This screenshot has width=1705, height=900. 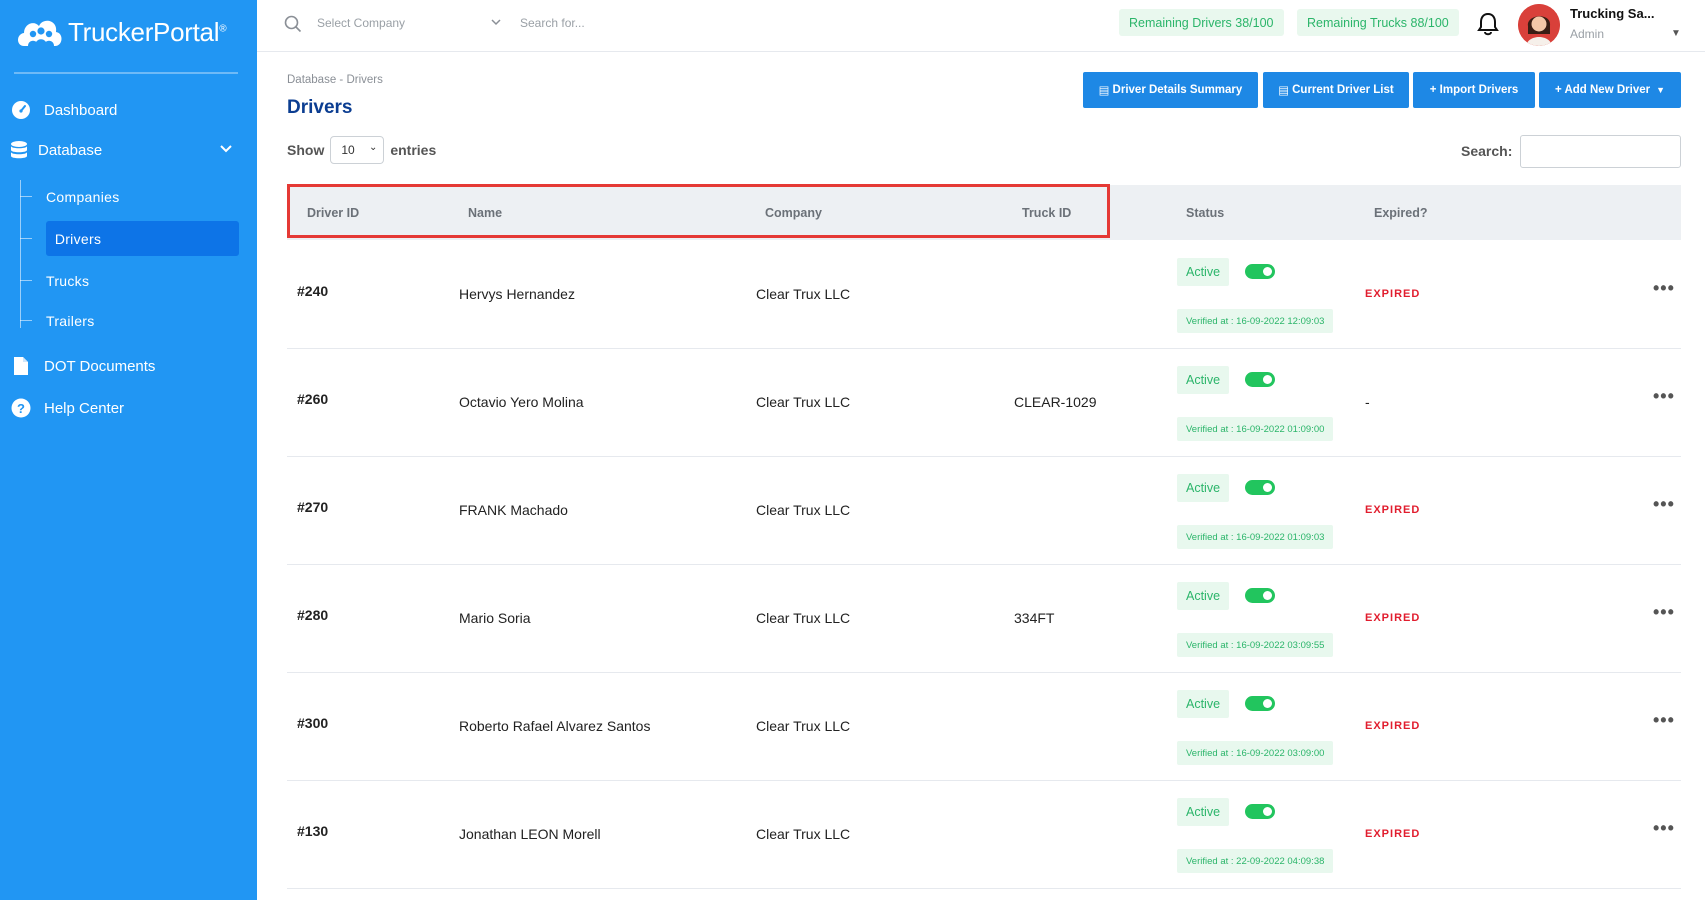 What do you see at coordinates (513, 510) in the screenshot?
I see `driver-name: FRANK Machado` at bounding box center [513, 510].